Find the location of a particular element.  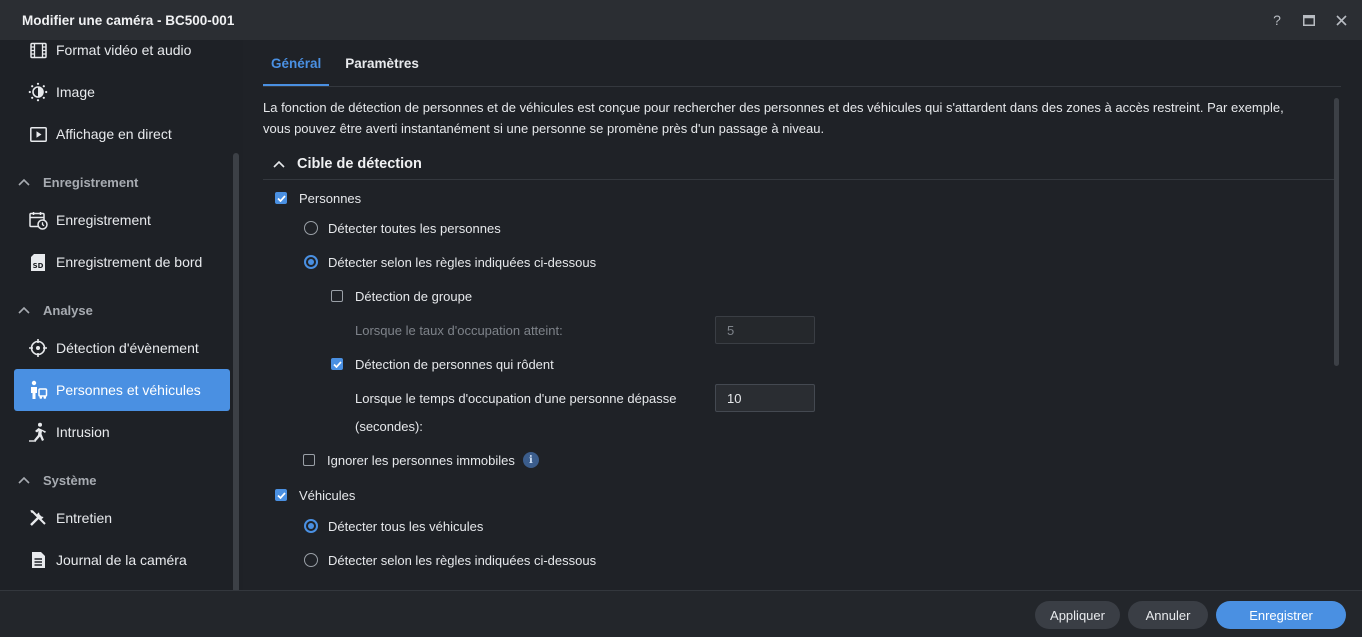

sidebar-item-label: Enregistrement is located at coordinates (103, 220).